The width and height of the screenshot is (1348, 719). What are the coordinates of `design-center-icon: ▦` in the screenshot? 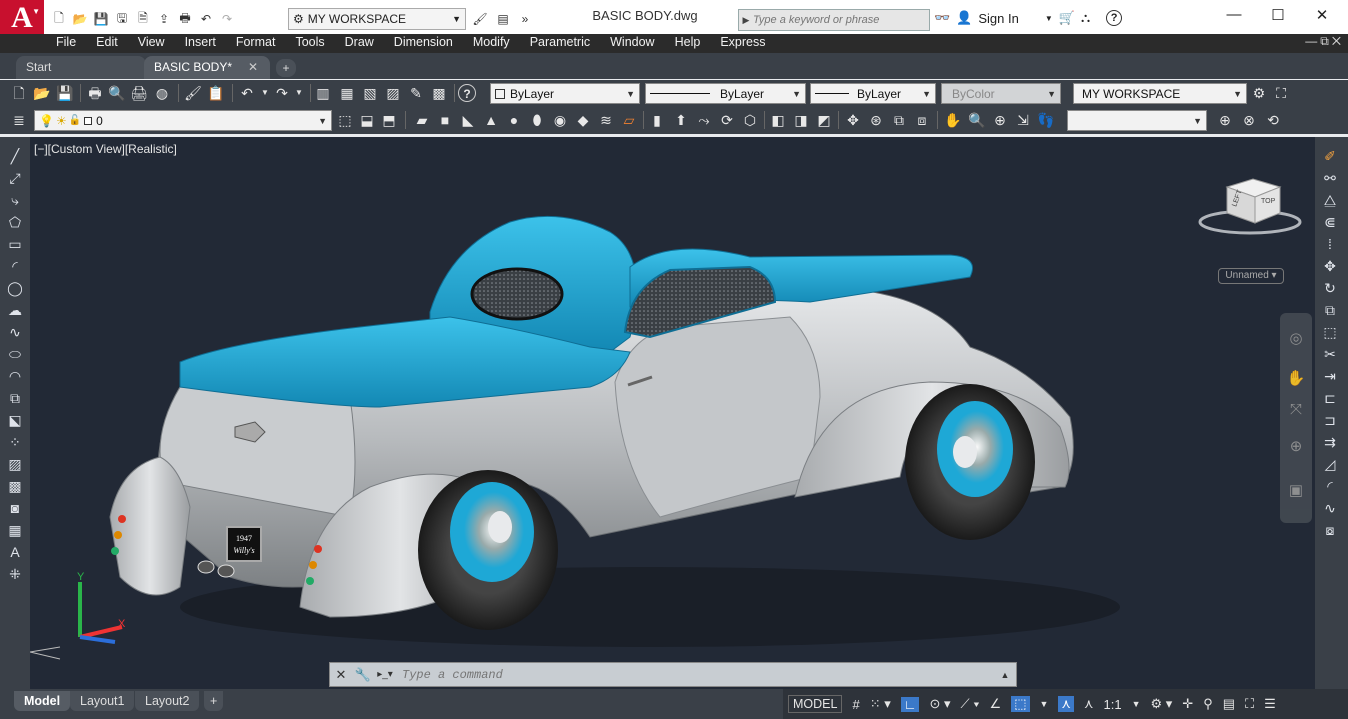 It's located at (347, 93).